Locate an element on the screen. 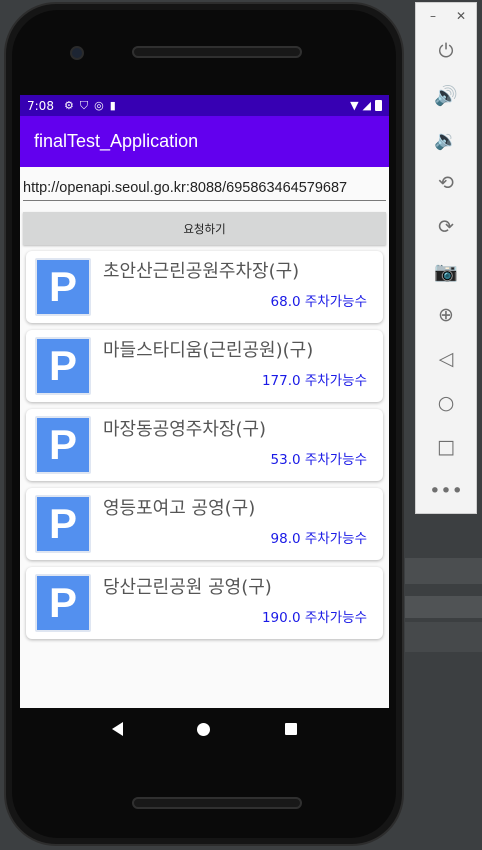 The image size is (482, 850). volume-down-icon: 🔉 is located at coordinates (446, 139).